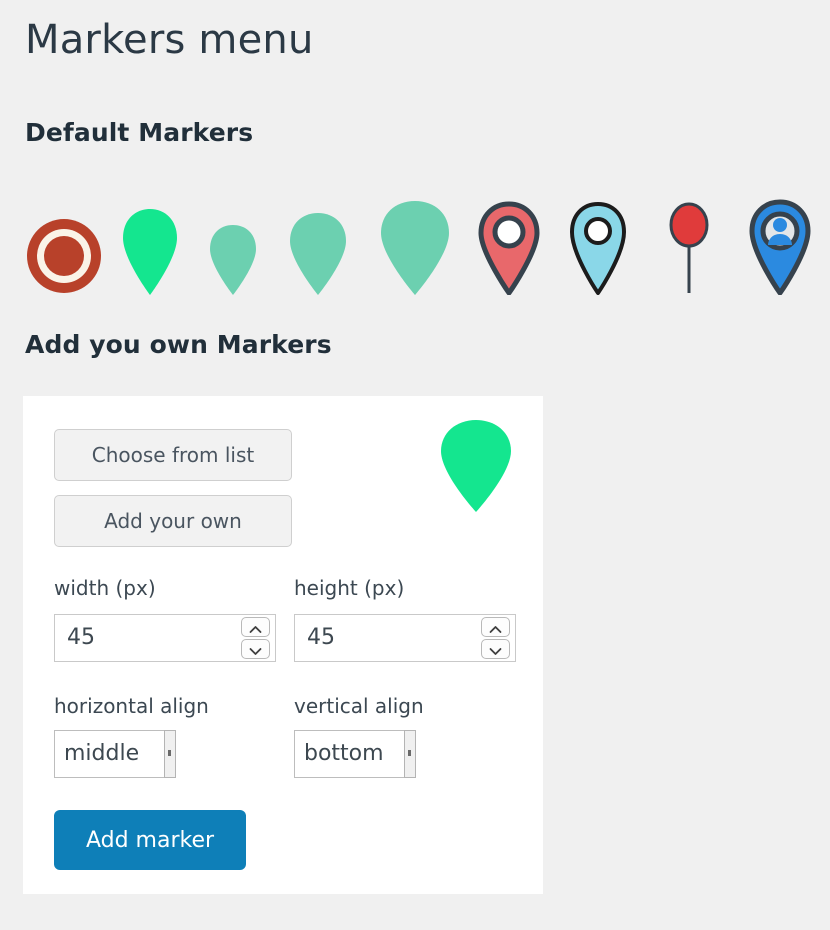  I want to click on add-your-own-button: Add your own, so click(173, 521).